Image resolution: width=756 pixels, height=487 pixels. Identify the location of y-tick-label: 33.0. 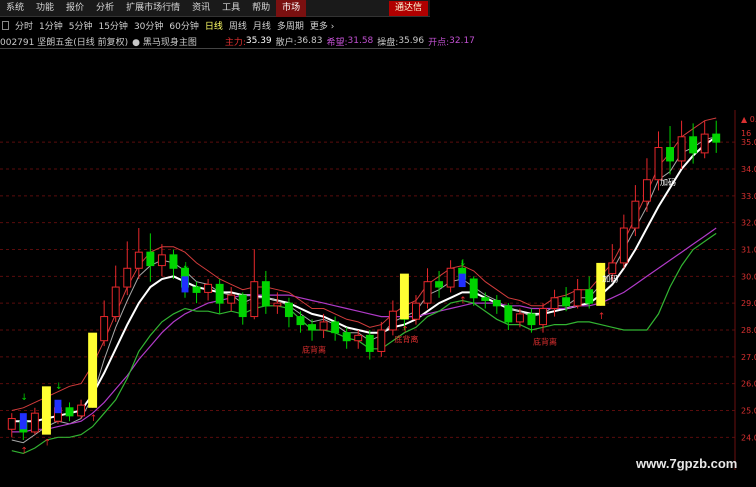
(748, 196).